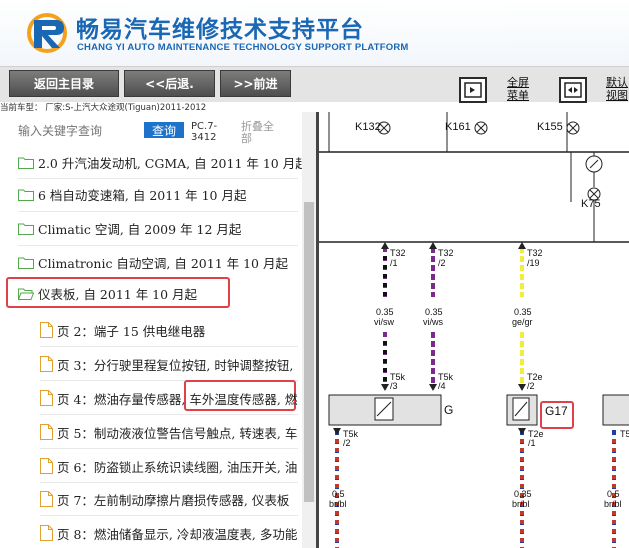 This screenshot has height=548, width=629. I want to click on forward-button: >>前进, so click(255, 83).